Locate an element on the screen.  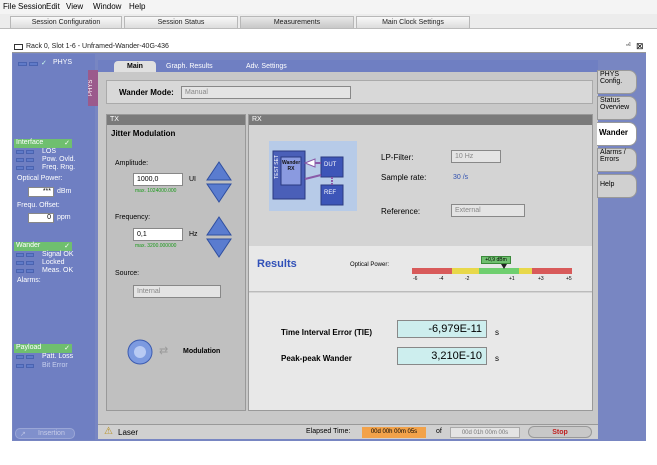
ppw-label: Peak-peak Wander is located at coordinates (316, 358).